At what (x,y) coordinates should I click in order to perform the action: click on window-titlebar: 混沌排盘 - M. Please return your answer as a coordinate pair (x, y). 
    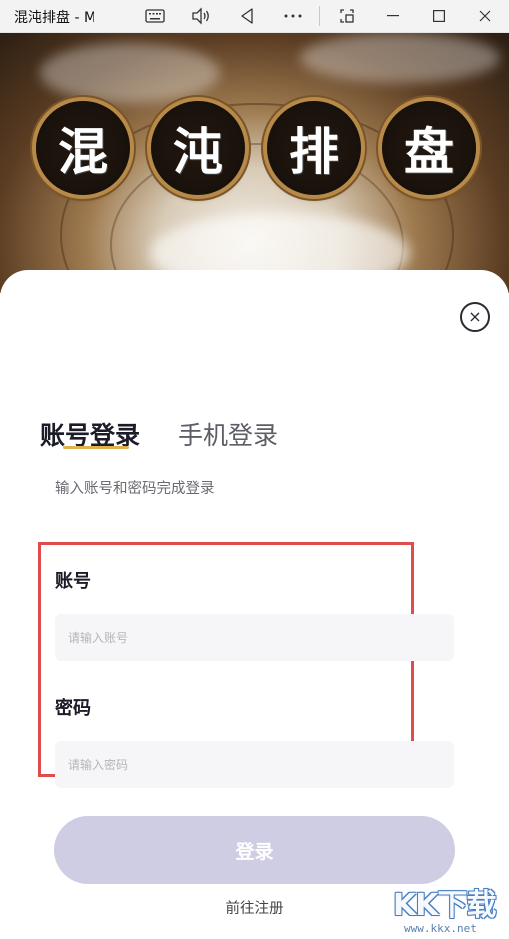
    Looking at the image, I should click on (254, 16).